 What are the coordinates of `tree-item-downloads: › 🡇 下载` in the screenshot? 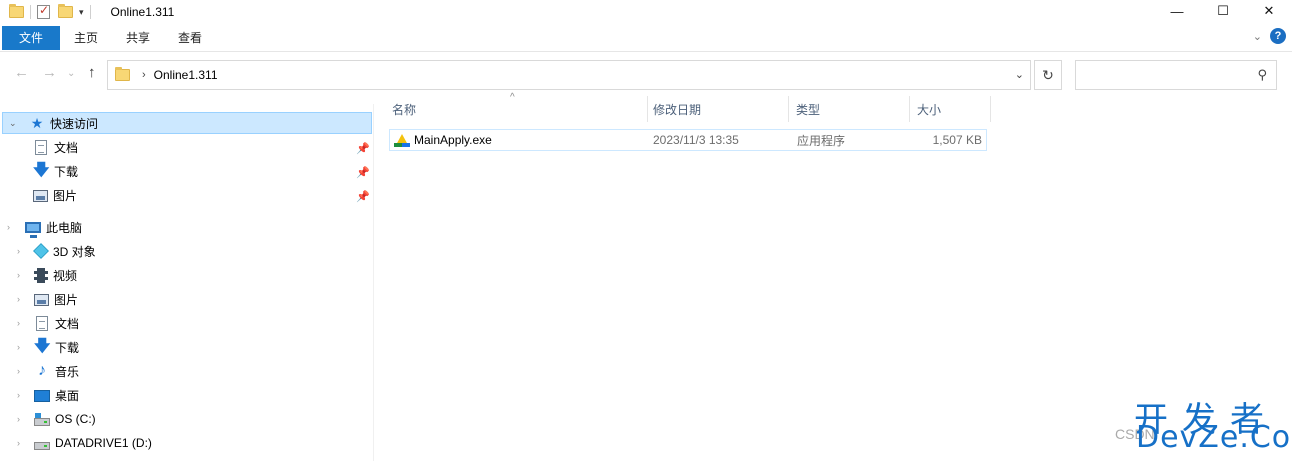 It's located at (39, 347).